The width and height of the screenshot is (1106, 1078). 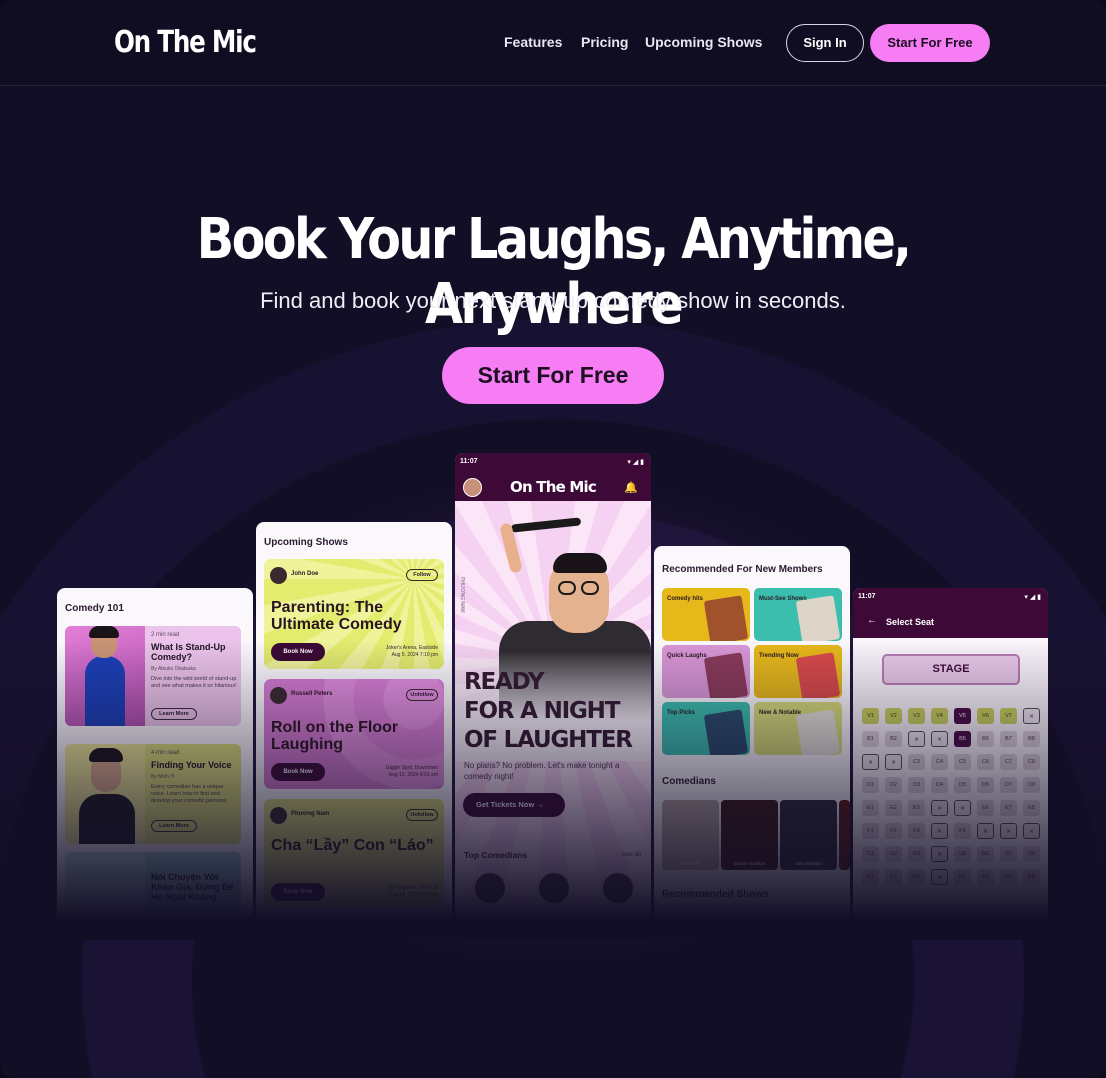 I want to click on seat: V2, so click(x=893, y=716).